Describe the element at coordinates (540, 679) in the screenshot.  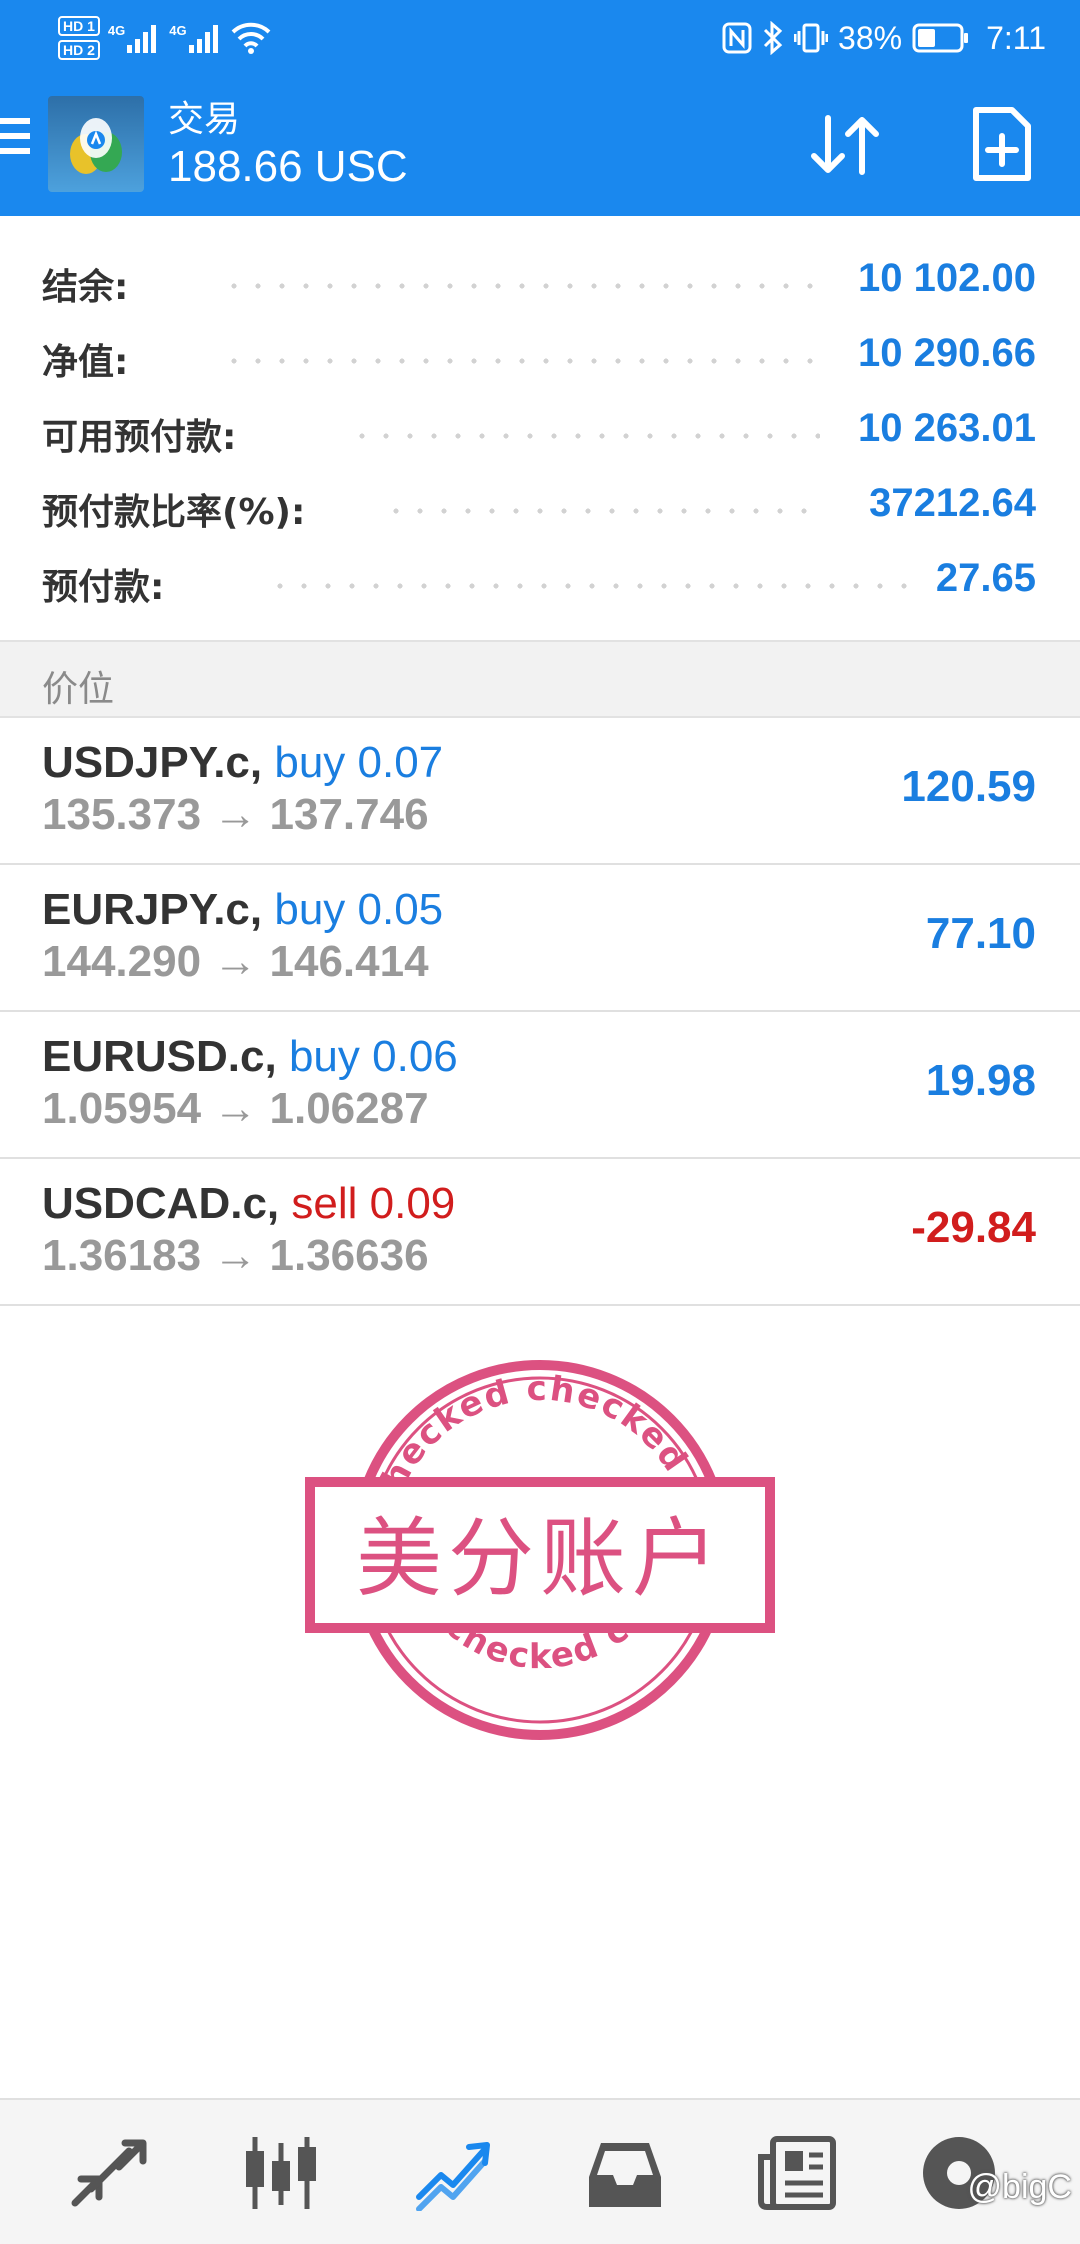
I see `positions-section-header: 价位` at that location.